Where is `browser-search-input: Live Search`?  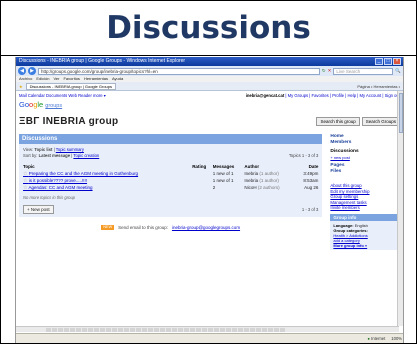
browser-search-input: Live Search is located at coordinates (363, 71).